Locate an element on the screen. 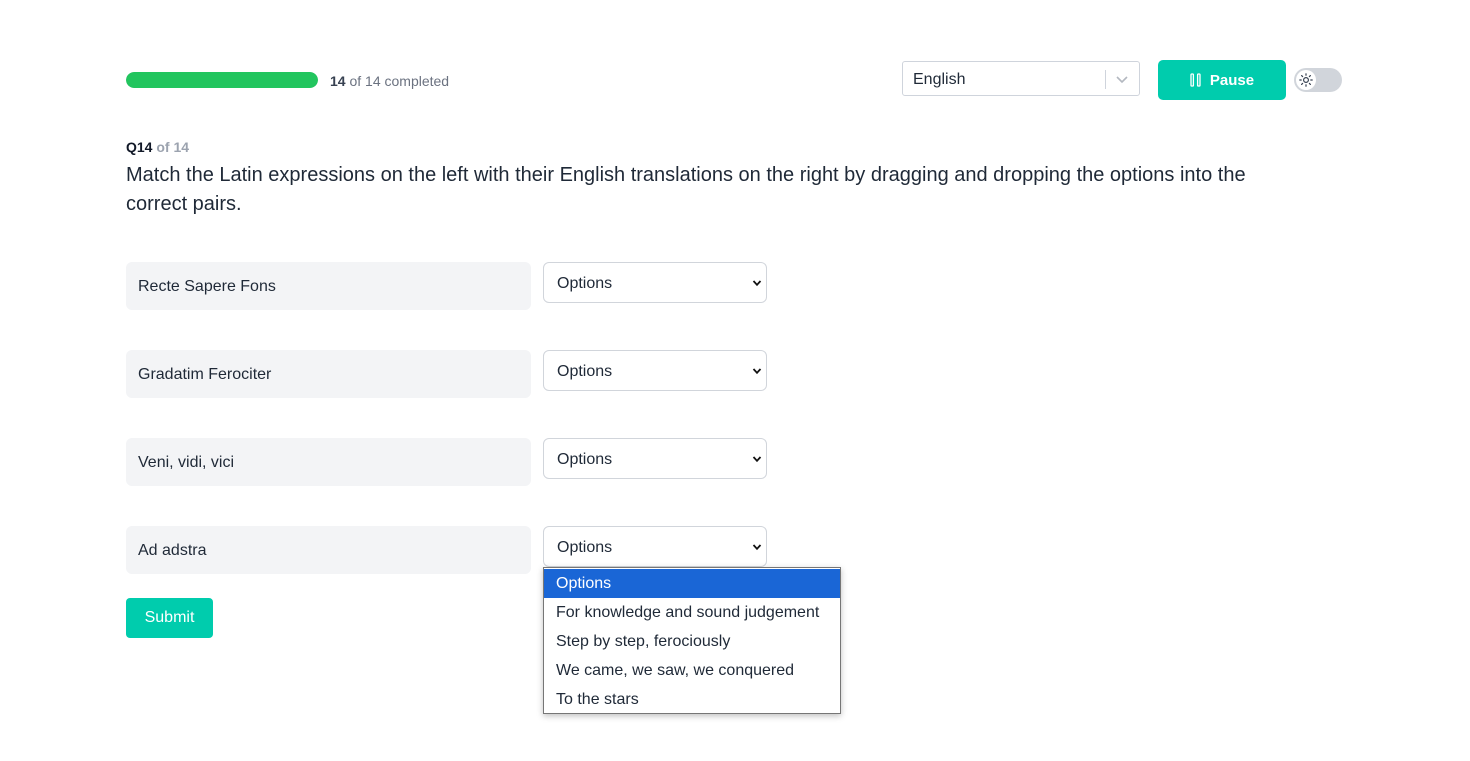 This screenshot has width=1470, height=761. dropdown-option: Options is located at coordinates (692, 583).